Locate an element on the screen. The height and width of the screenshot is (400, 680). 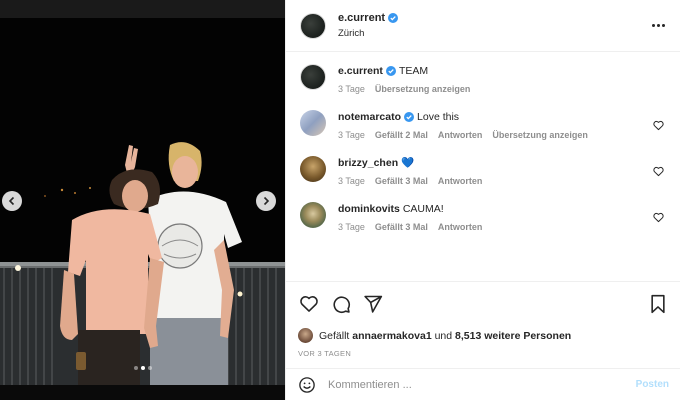
carousel-dot-active is located at coordinates (142, 368).